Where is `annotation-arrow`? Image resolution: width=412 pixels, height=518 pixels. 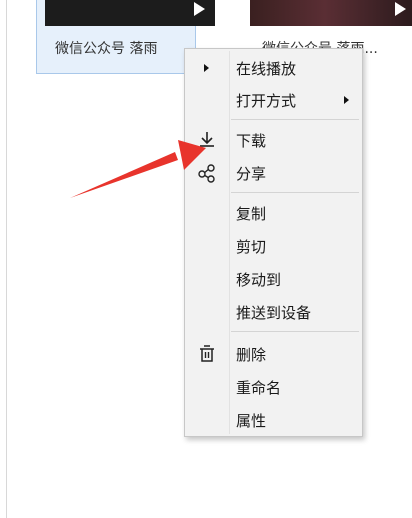
annotation-arrow is located at coordinates (138, 169).